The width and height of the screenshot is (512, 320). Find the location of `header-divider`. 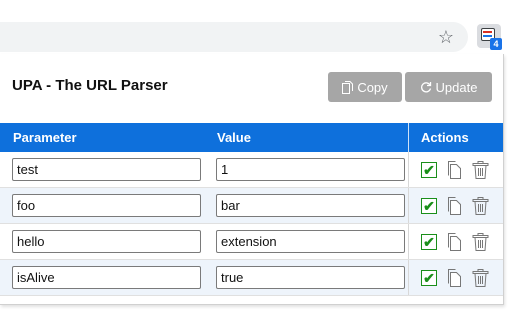

header-divider is located at coordinates (408, 137).